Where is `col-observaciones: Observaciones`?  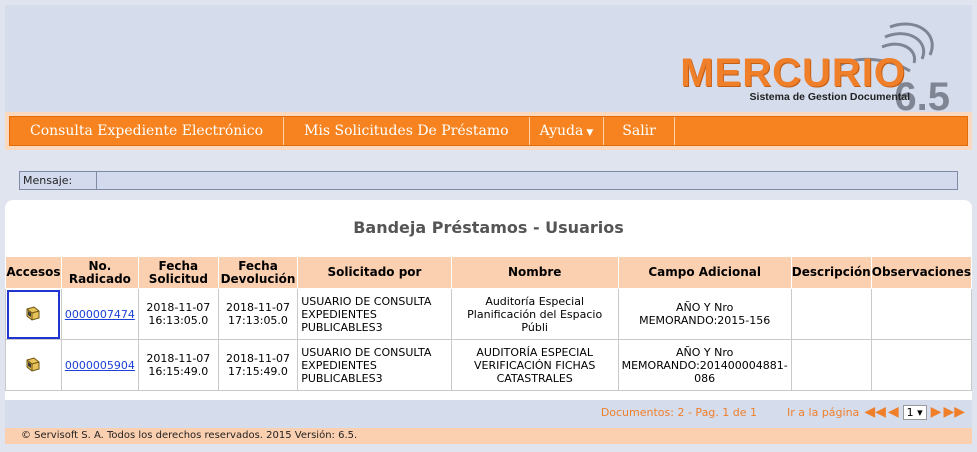
col-observaciones: Observaciones is located at coordinates (921, 272).